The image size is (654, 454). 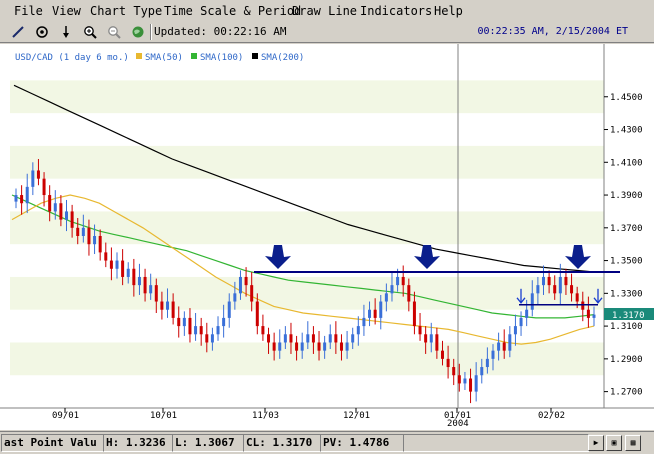 What do you see at coordinates (596, 443) in the screenshot?
I see `scroll-right-button: ▶` at bounding box center [596, 443].